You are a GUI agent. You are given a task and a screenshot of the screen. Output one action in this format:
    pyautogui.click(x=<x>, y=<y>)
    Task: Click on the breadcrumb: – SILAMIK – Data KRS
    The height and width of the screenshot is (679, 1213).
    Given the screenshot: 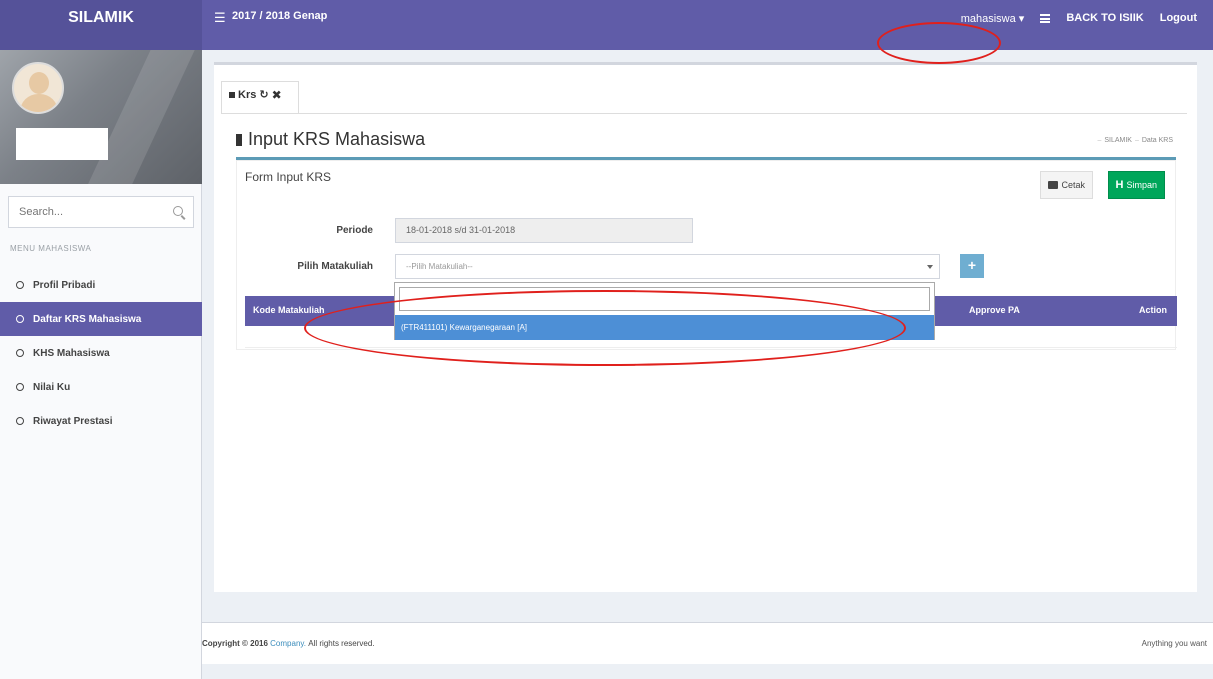 What is the action you would take?
    pyautogui.click(x=1133, y=140)
    